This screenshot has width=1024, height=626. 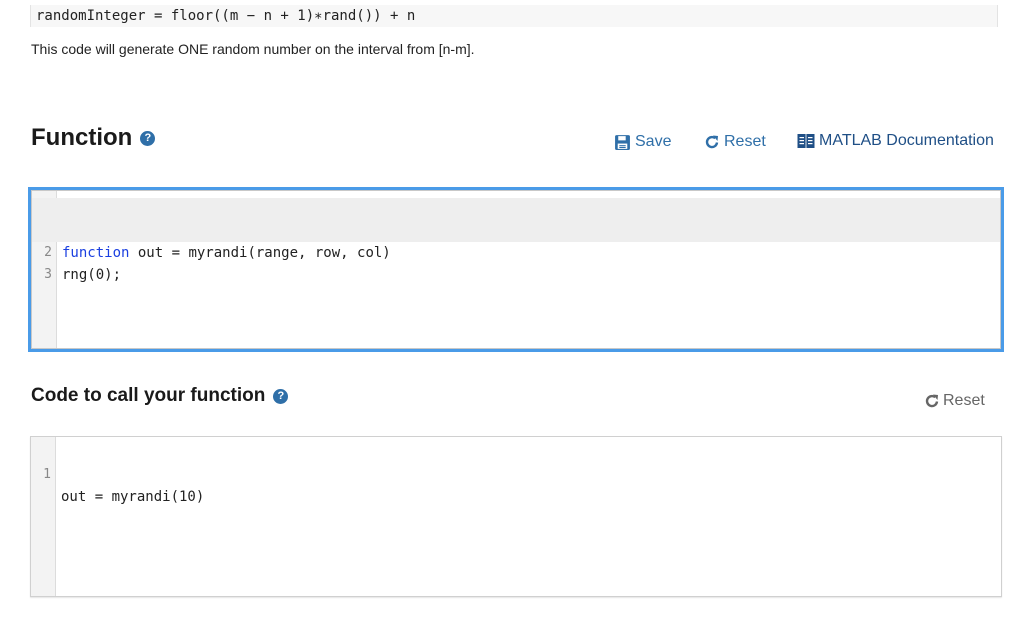 I want to click on book-icon, so click(x=806, y=141).